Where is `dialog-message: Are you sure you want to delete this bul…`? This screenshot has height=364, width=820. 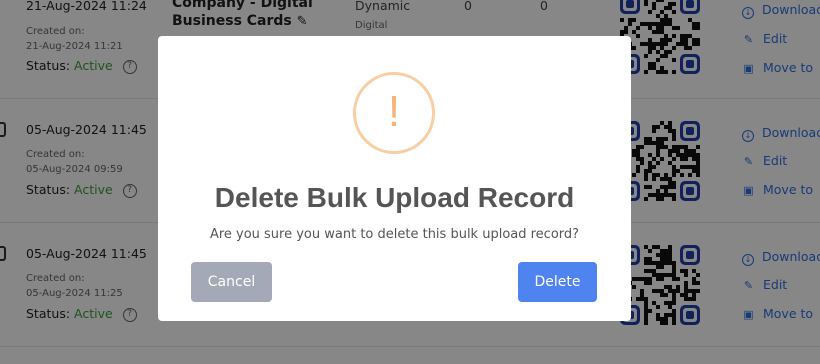
dialog-message: Are you sure you want to delete this bul… is located at coordinates (394, 234).